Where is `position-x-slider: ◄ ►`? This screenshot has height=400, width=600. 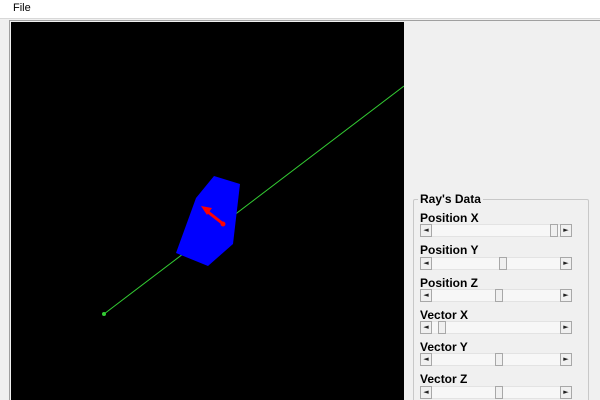 position-x-slider: ◄ ► is located at coordinates (496, 230).